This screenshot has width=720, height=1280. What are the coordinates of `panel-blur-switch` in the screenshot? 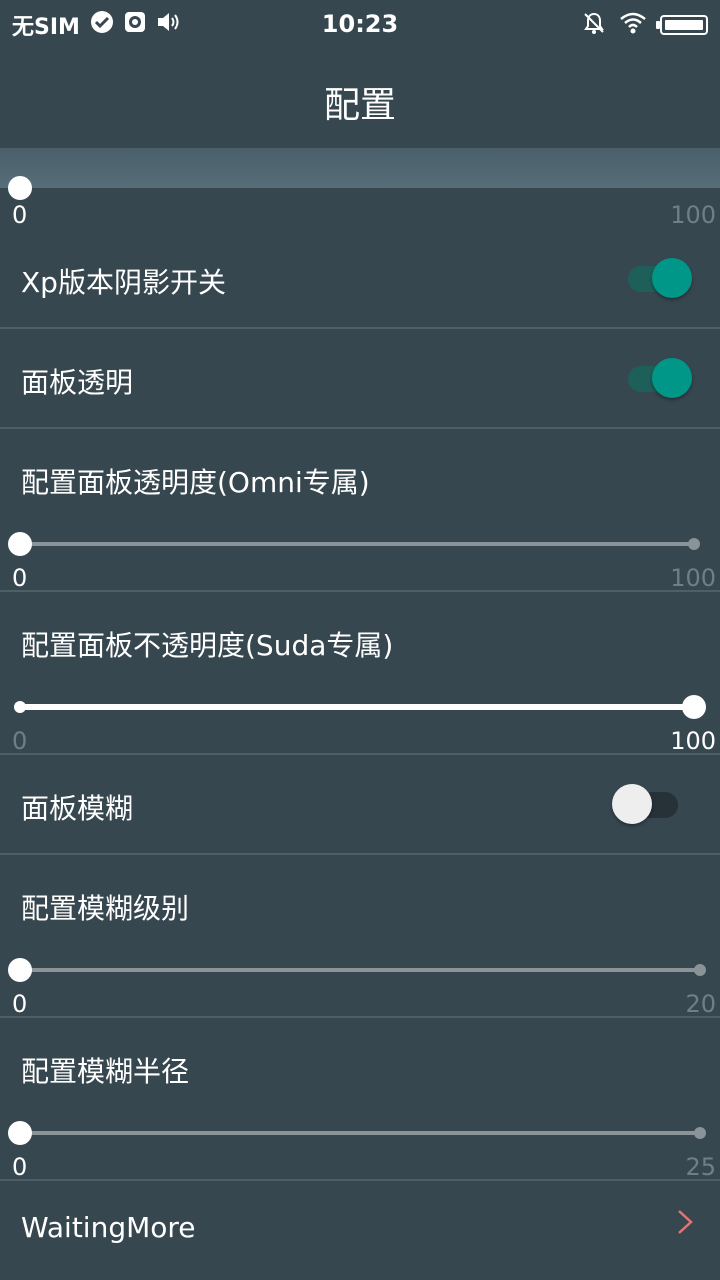 It's located at (645, 805).